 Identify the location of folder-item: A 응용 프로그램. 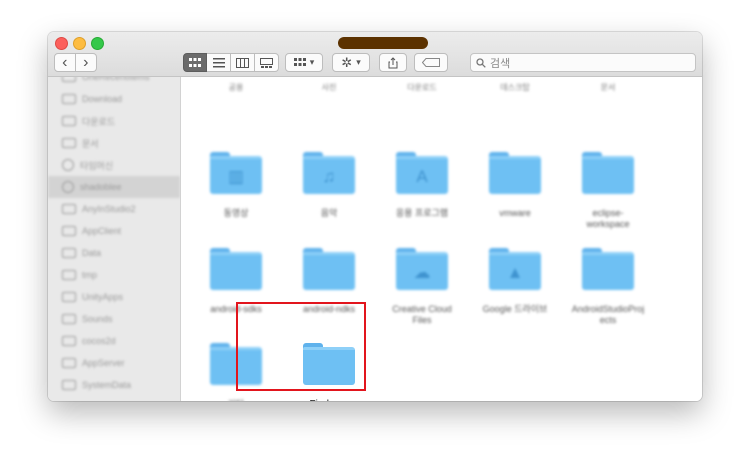
(422, 185).